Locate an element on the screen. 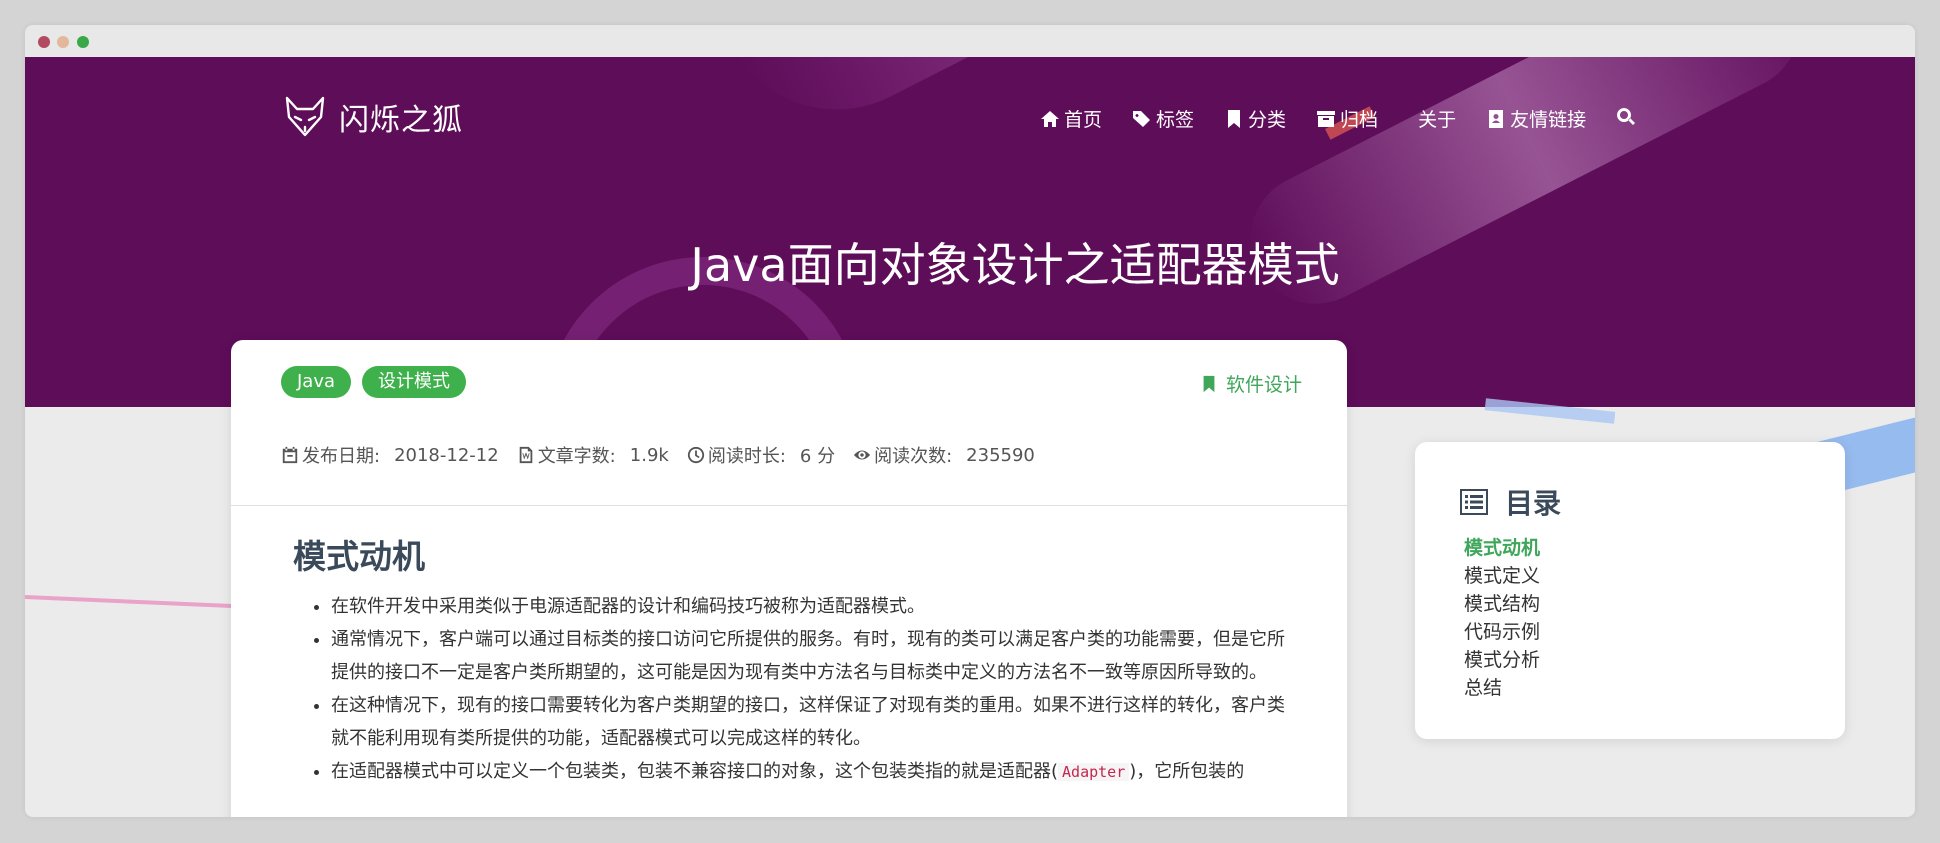 Image resolution: width=1940 pixels, height=843 pixels. file-word-icon is located at coordinates (525, 455).